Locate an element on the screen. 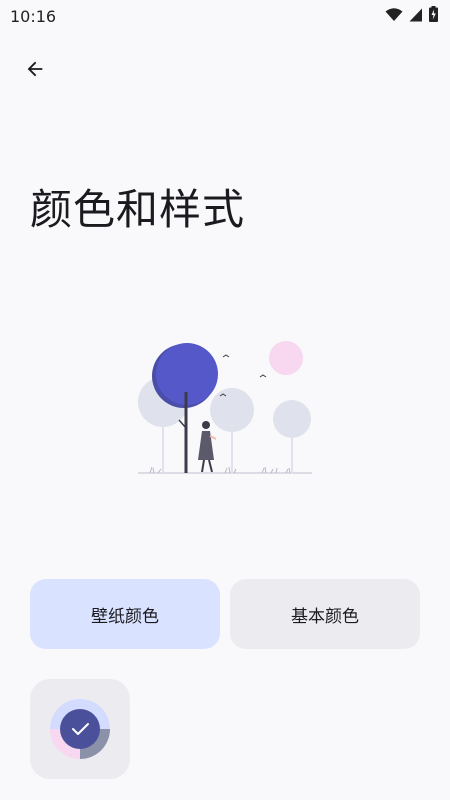 The height and width of the screenshot is (800, 450). page-title: 颜色和样式 is located at coordinates (138, 209).